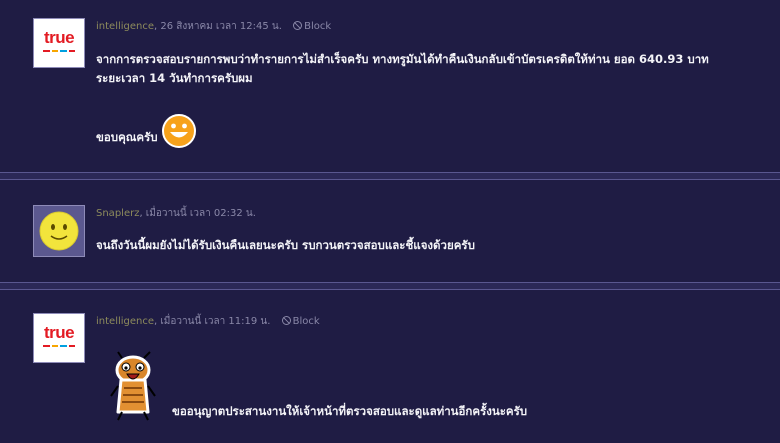 This screenshot has width=780, height=443. What do you see at coordinates (179, 131) in the screenshot?
I see `smile-emoticon-icon` at bounding box center [179, 131].